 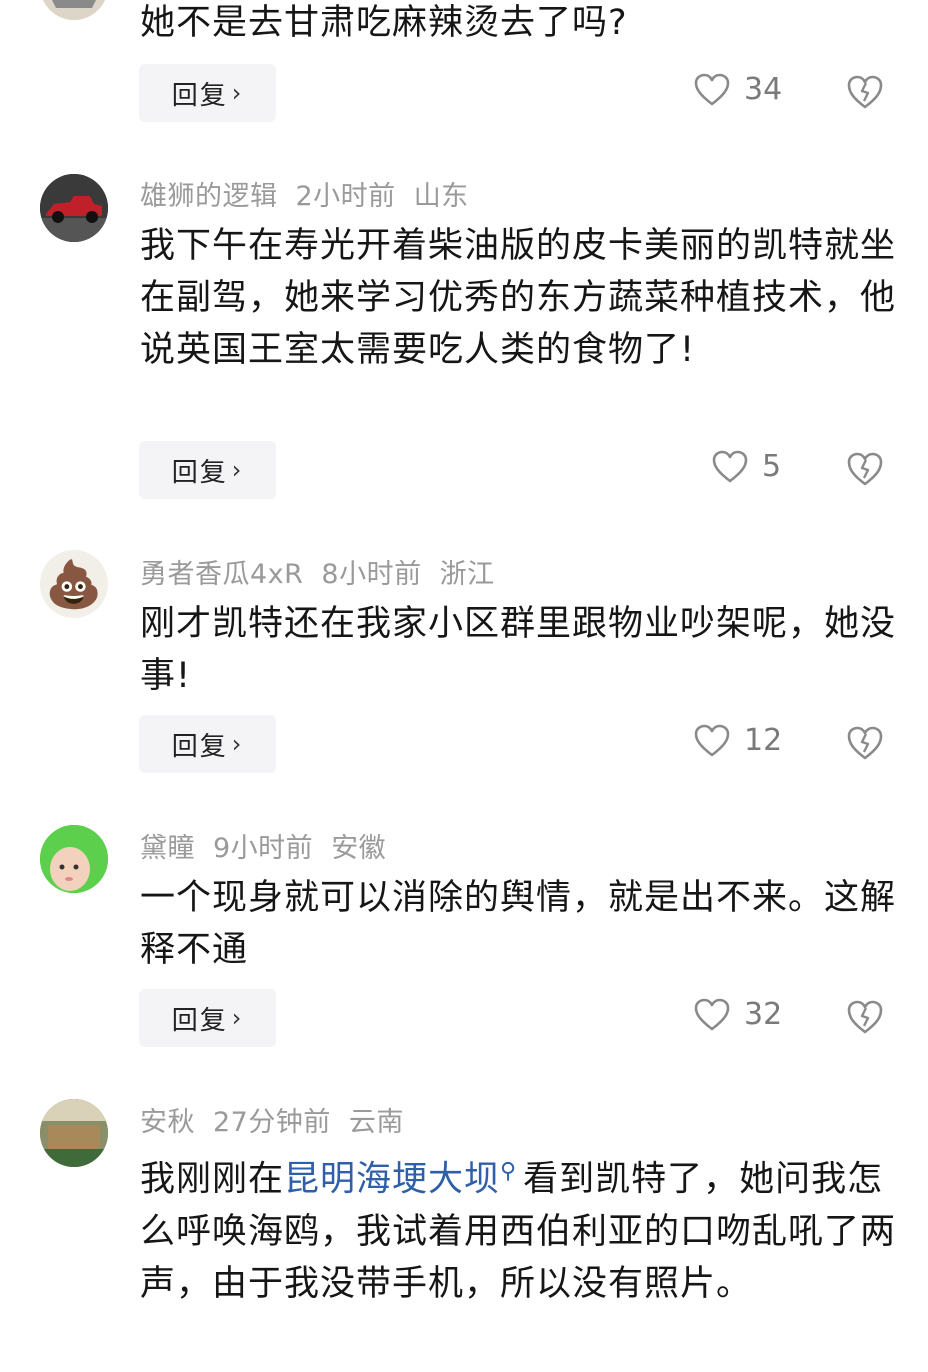 I want to click on comment-meta: 黛瞳 9小时前 安徽, so click(x=272, y=845).